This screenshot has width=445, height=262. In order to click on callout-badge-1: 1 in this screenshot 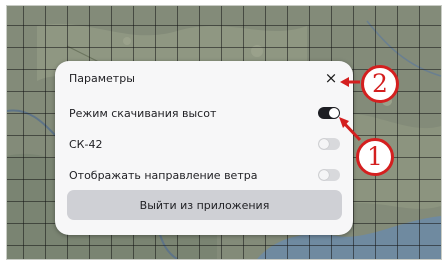, I will do `click(375, 157)`.